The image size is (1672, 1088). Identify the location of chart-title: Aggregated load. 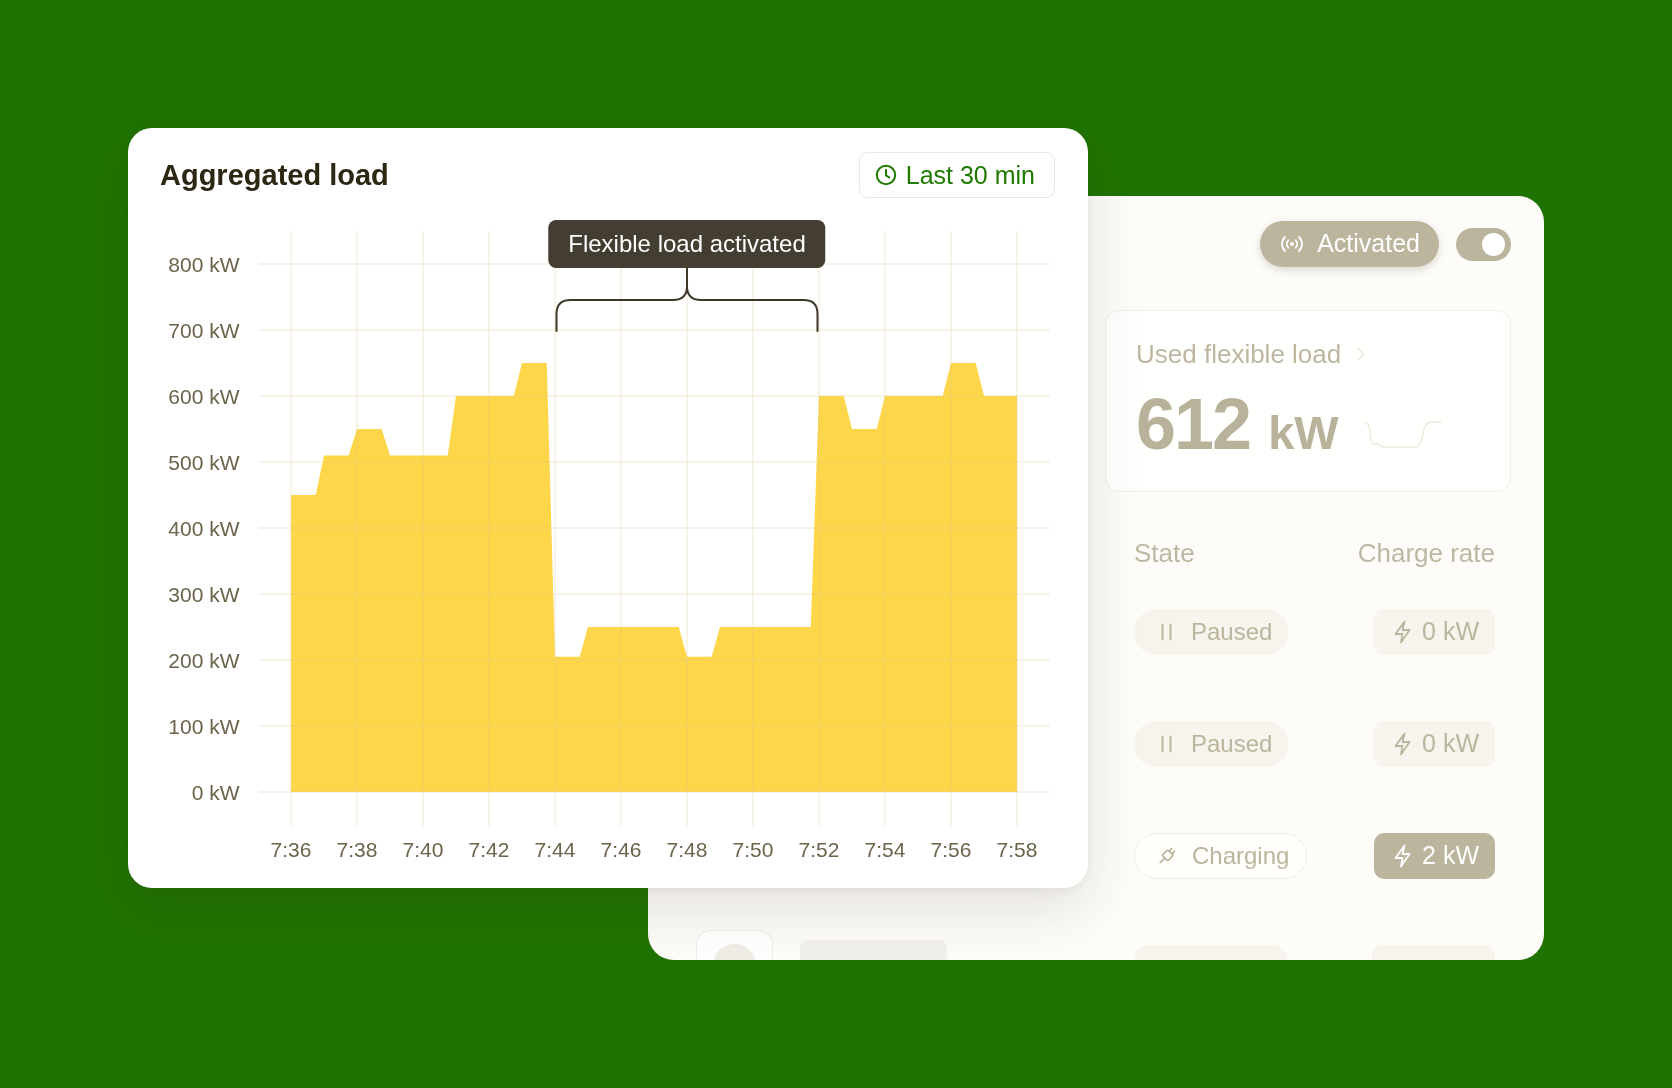
(274, 175).